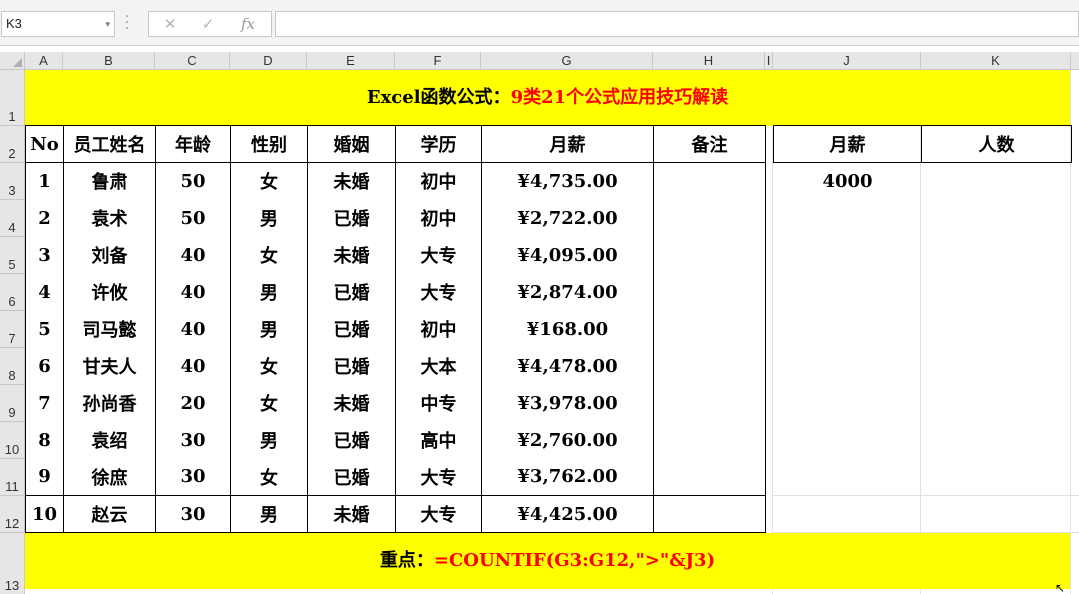 The image size is (1079, 594). I want to click on row-header-5: 5, so click(12, 255).